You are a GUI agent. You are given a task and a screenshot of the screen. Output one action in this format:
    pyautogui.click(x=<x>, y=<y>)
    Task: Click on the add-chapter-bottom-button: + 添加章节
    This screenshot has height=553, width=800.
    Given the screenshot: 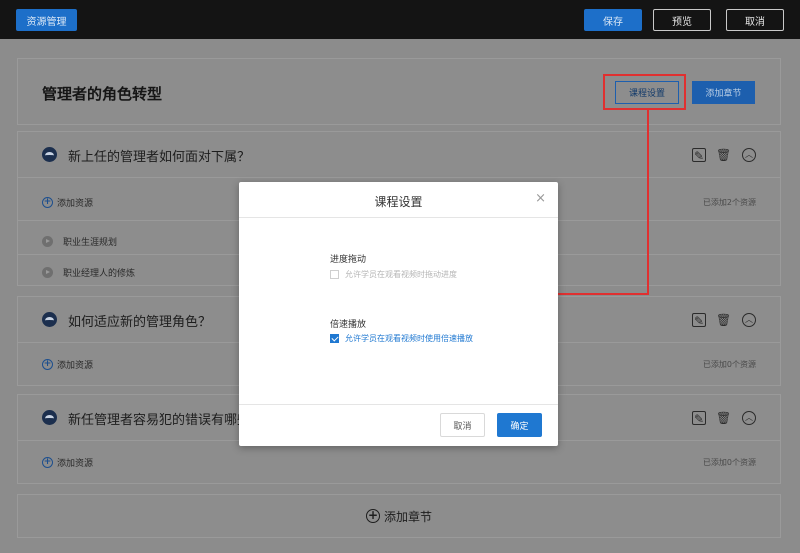 What is the action you would take?
    pyautogui.click(x=399, y=516)
    